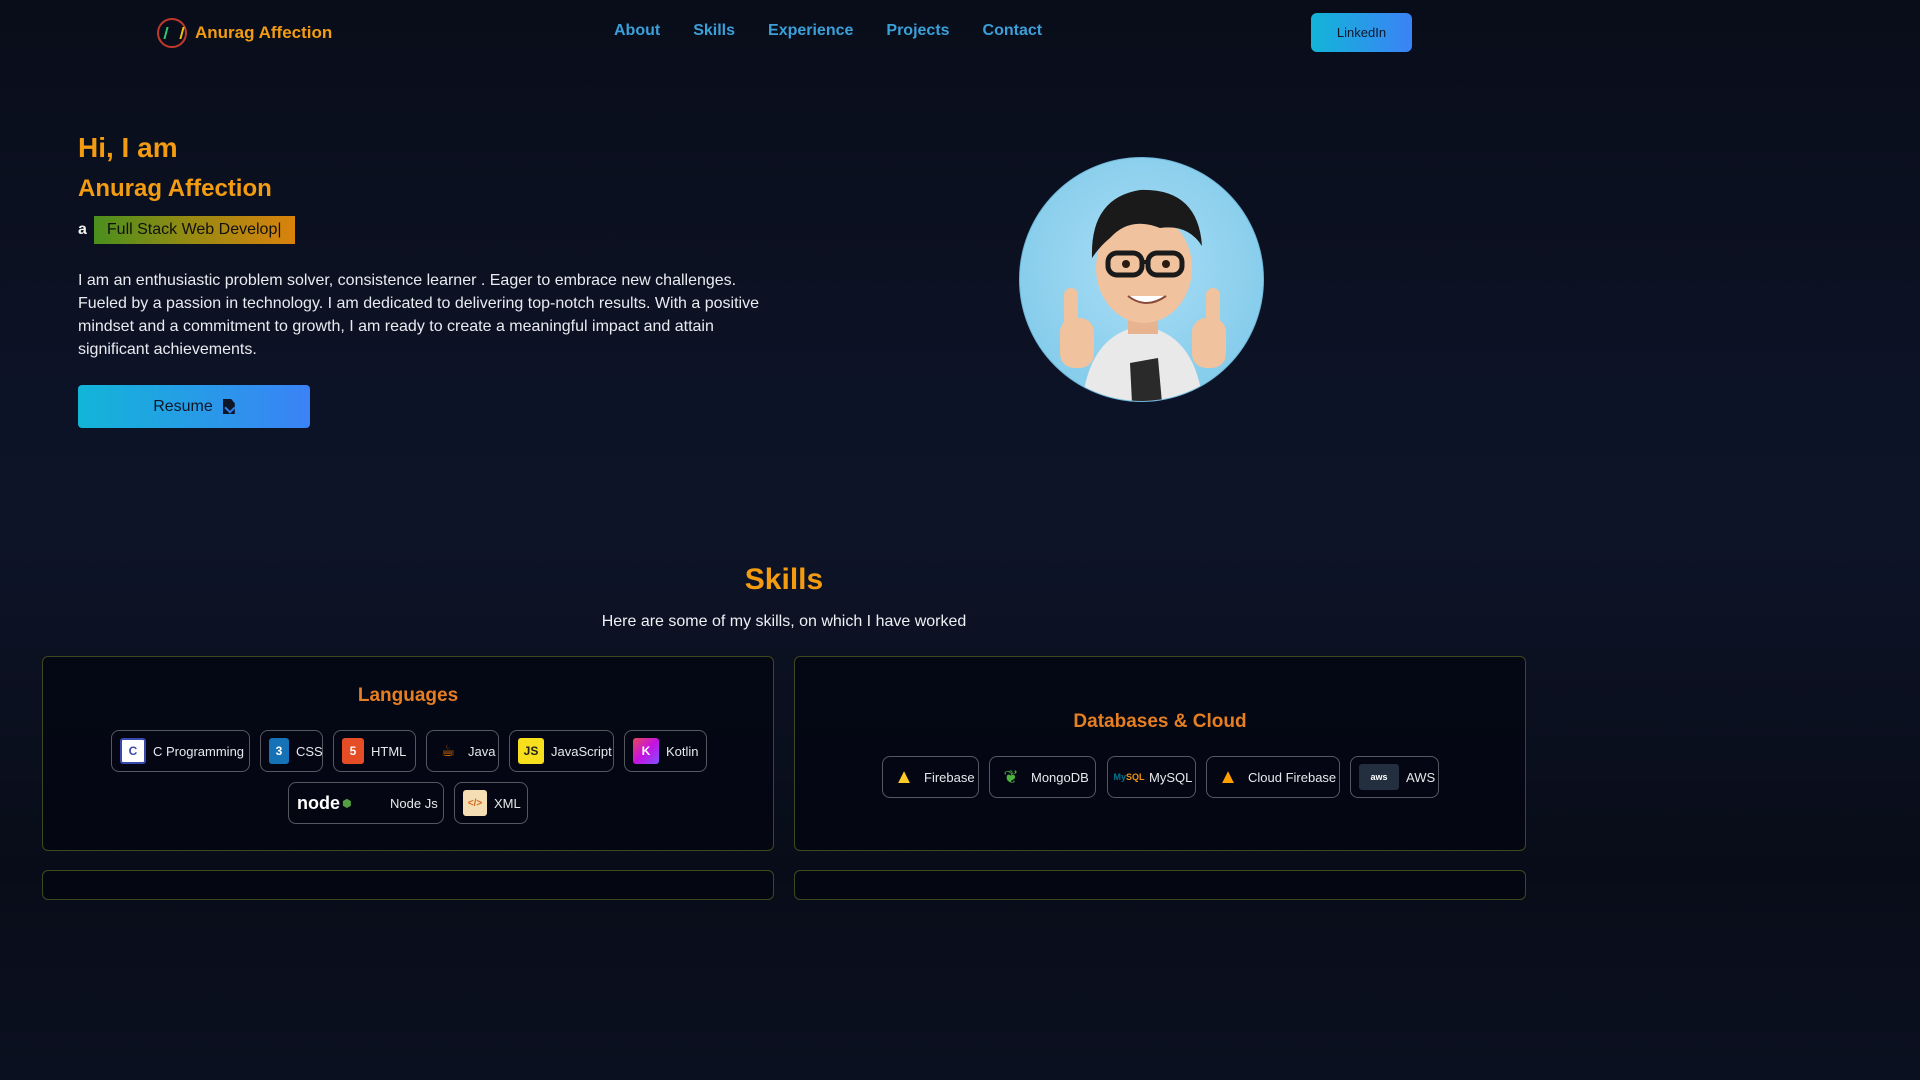 The image size is (1920, 1080). I want to click on nav-link-contact: Contact, so click(1013, 31).